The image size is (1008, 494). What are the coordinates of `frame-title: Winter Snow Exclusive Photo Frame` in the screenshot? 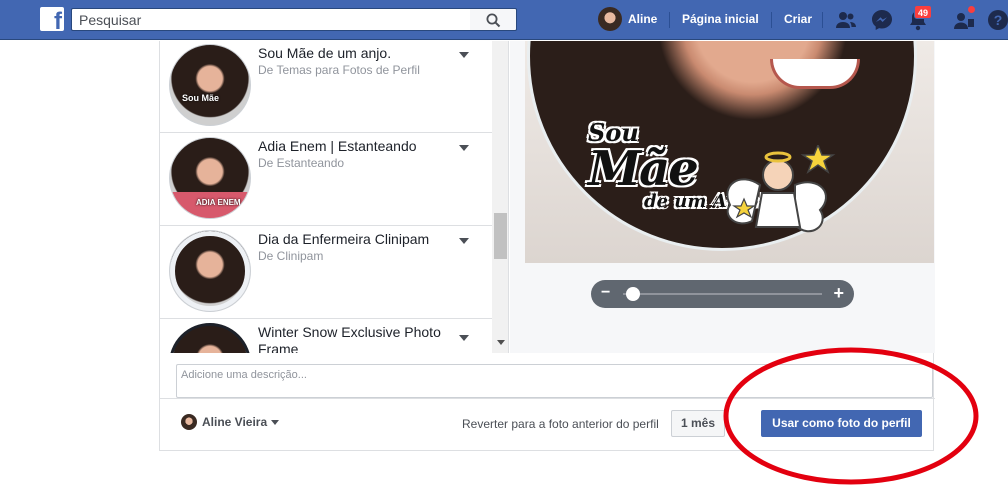 It's located at (349, 338).